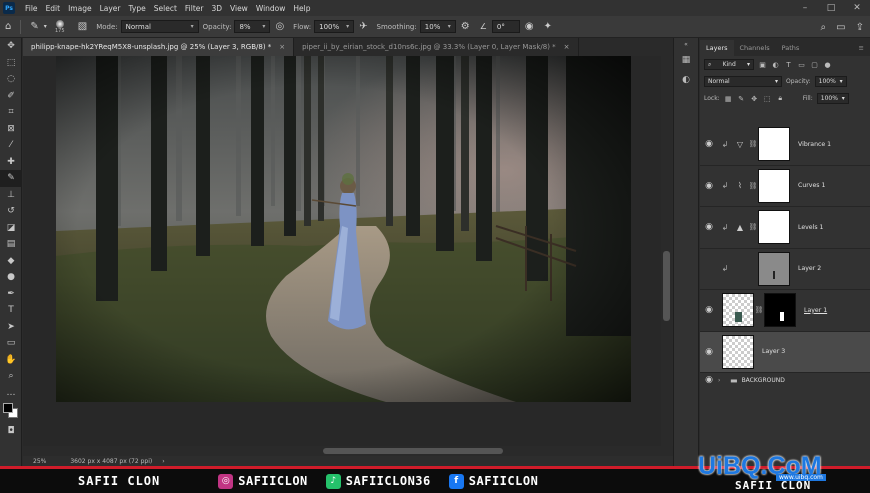 This screenshot has height=493, width=870. What do you see at coordinates (110, 8) in the screenshot?
I see `menu-layer: Layer` at bounding box center [110, 8].